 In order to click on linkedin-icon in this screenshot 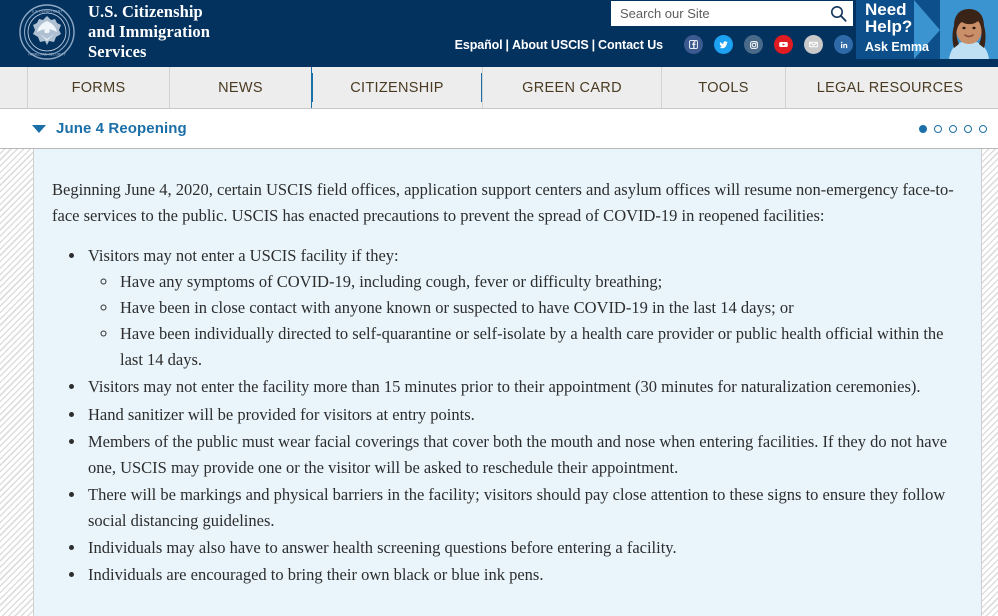, I will do `click(843, 44)`.